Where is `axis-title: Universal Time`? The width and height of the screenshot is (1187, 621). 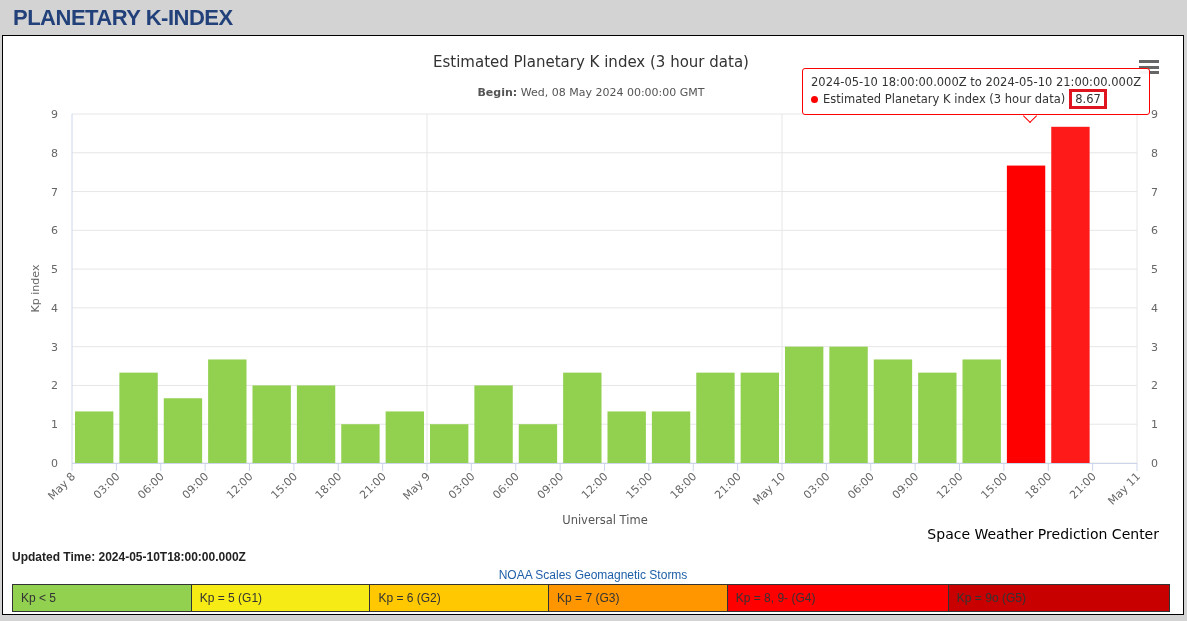 axis-title: Universal Time is located at coordinates (605, 520).